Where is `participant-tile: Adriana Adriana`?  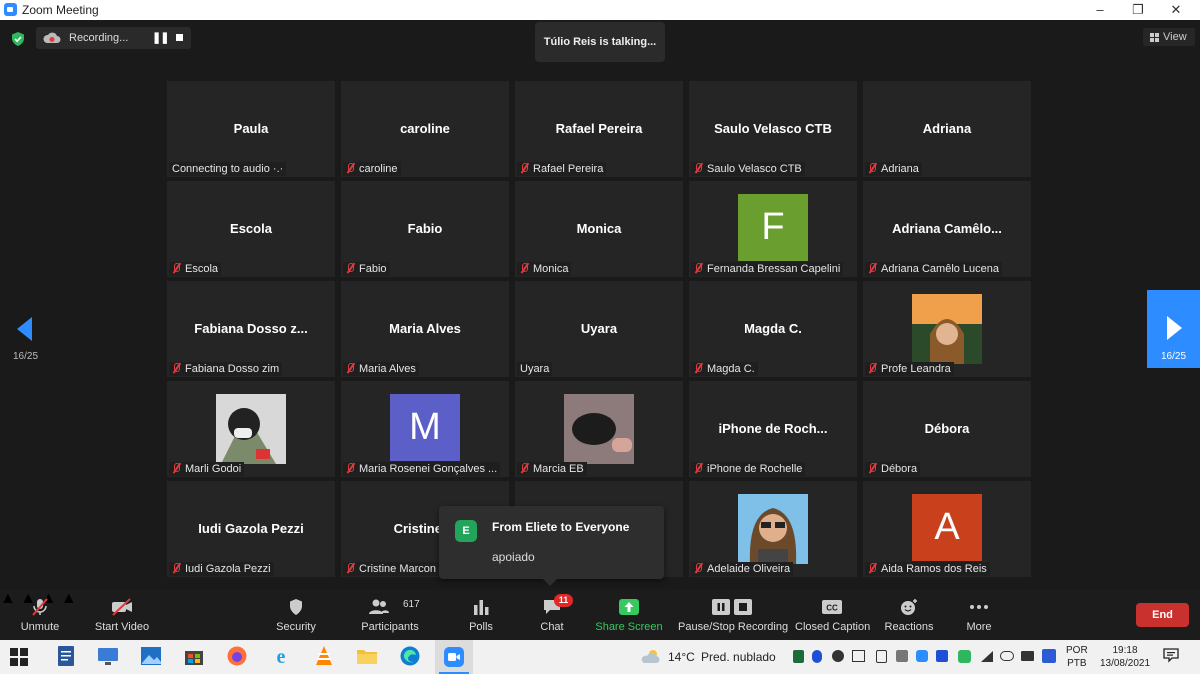
participant-tile: Adriana Adriana is located at coordinates (947, 129).